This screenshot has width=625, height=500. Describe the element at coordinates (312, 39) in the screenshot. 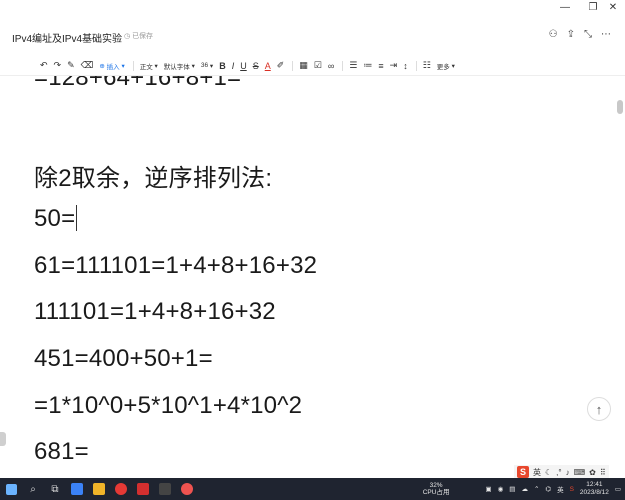

I see `document-header: IPv4编址及IPv4基础实验 ◷ 已保存 ⚇ ⇪ ⤡ ⋯` at that location.